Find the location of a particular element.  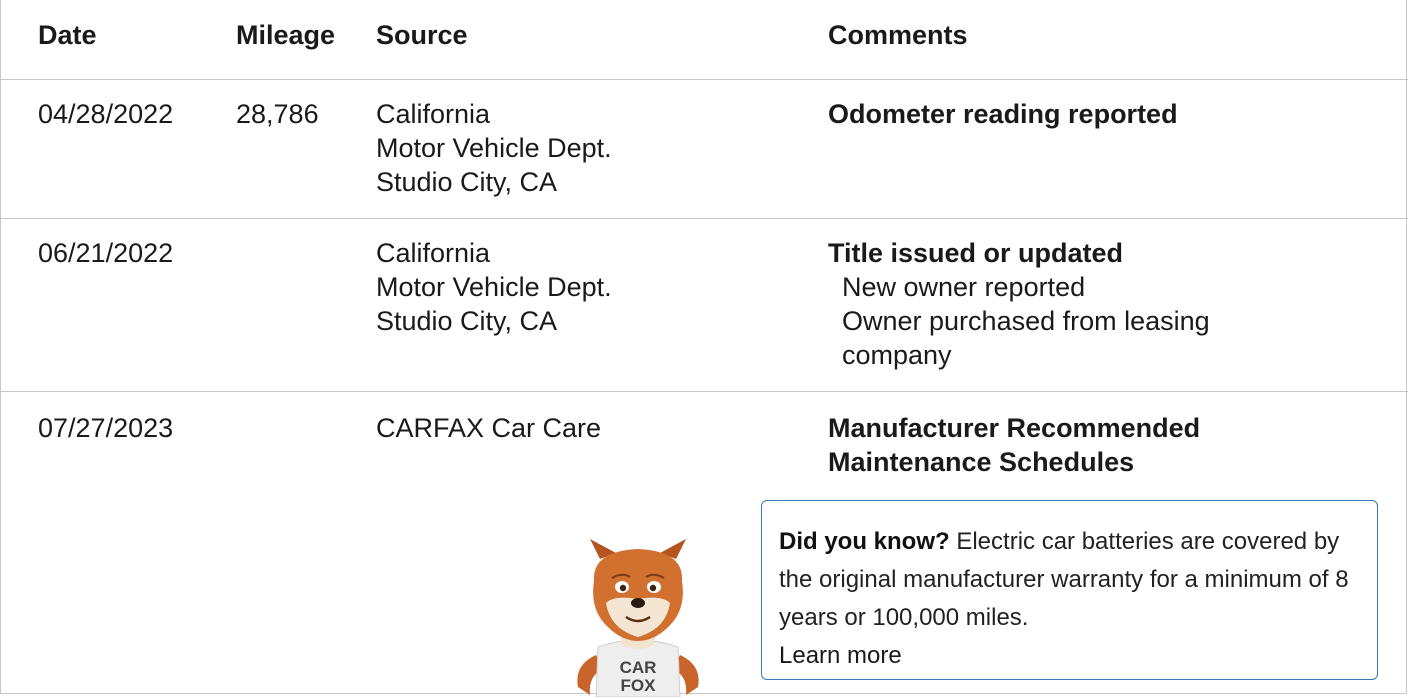

shirt-text-bottom: FOX is located at coordinates (639, 685).